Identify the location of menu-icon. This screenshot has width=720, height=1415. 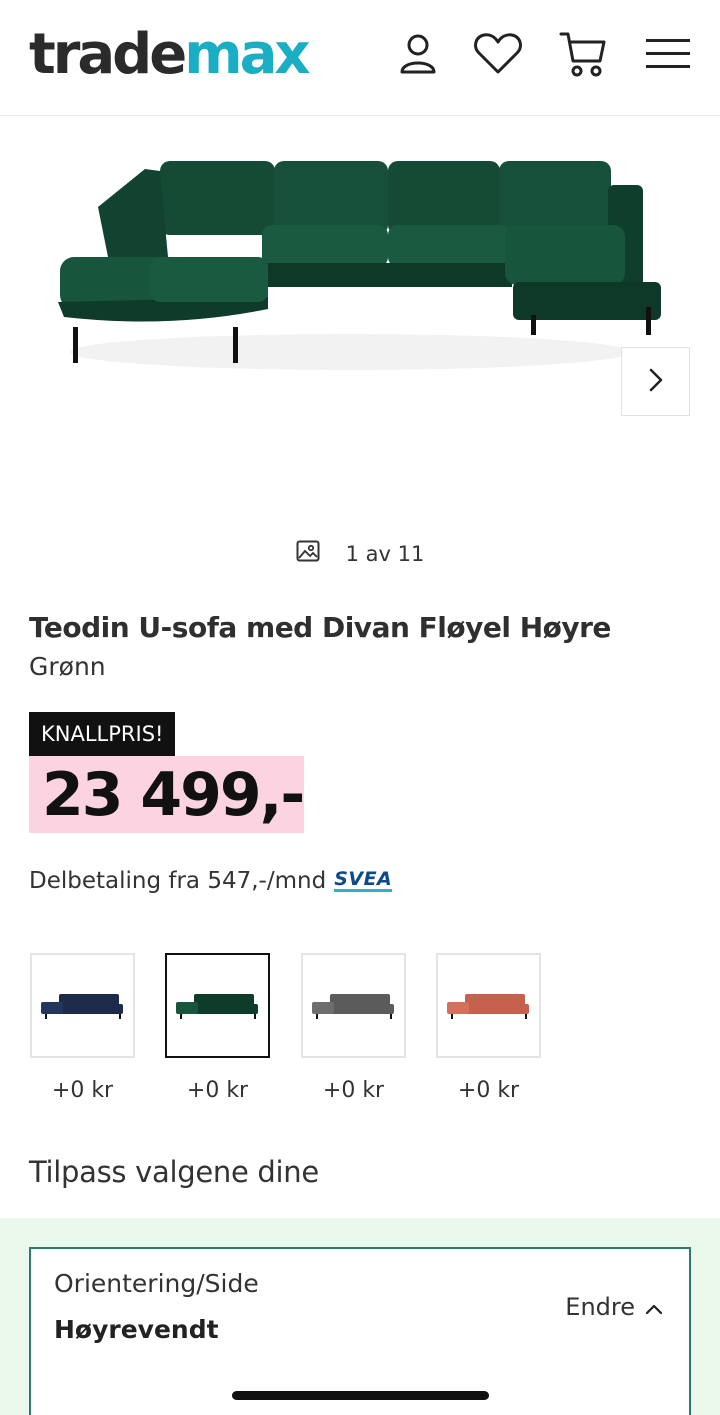
(668, 54).